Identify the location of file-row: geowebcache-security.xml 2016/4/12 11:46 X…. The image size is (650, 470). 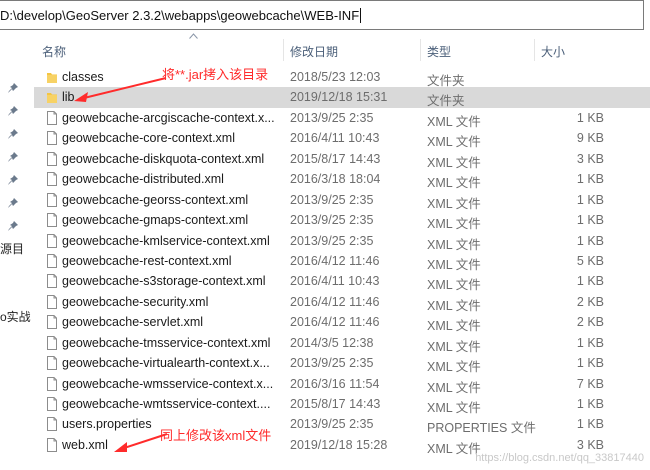
(342, 302).